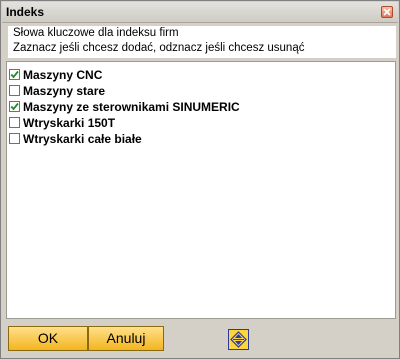 This screenshot has width=400, height=359. I want to click on item-label: Maszyny stare, so click(64, 91).